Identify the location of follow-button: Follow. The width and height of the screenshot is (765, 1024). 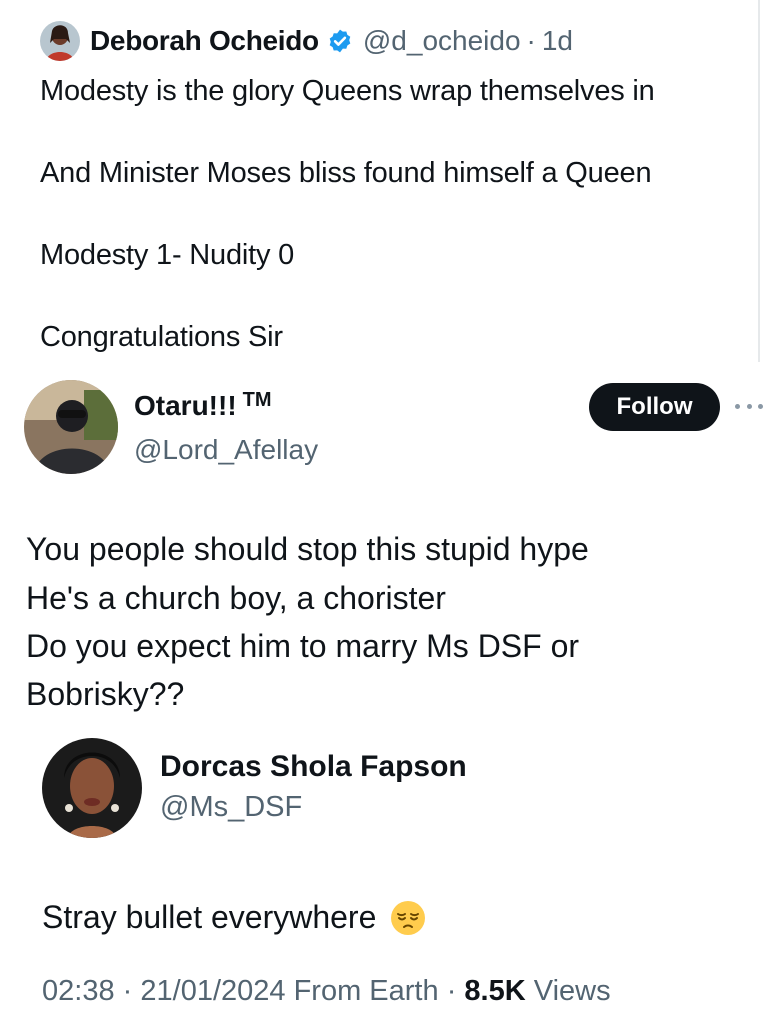
(654, 407).